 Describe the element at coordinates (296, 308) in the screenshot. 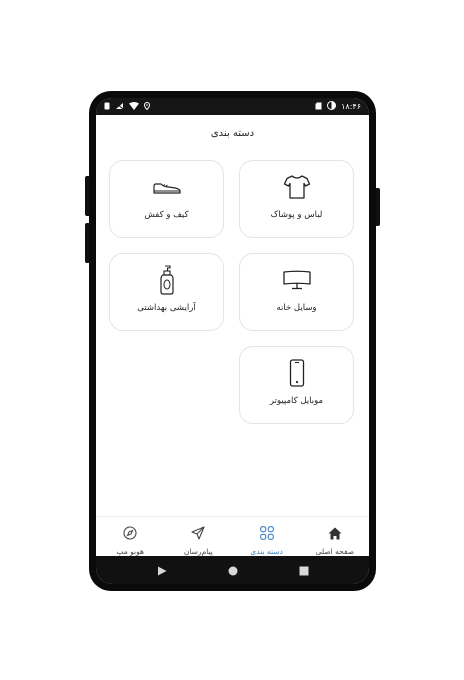

I see `category-label: وسایل خانه` at that location.